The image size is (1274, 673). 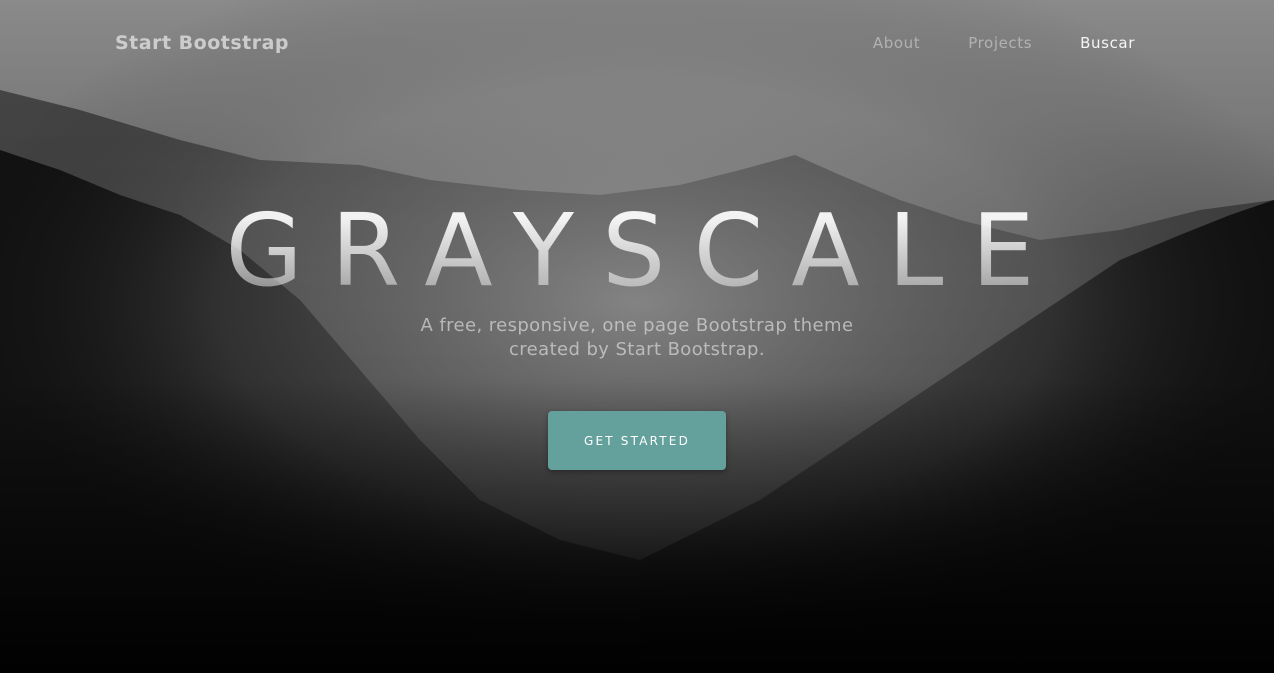 I want to click on navbar: Start Bootstrap About Projects Buscar, so click(x=637, y=44).